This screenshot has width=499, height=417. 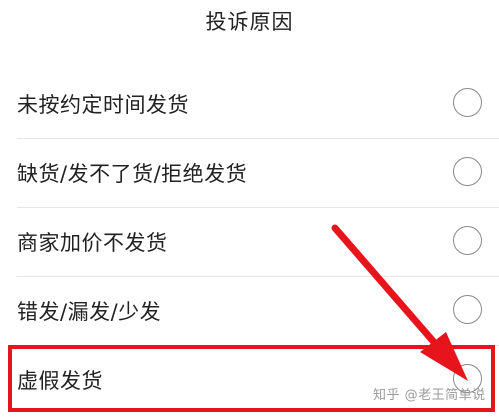 I want to click on option-label: 缺货/发不了货/拒绝发货, so click(x=132, y=174).